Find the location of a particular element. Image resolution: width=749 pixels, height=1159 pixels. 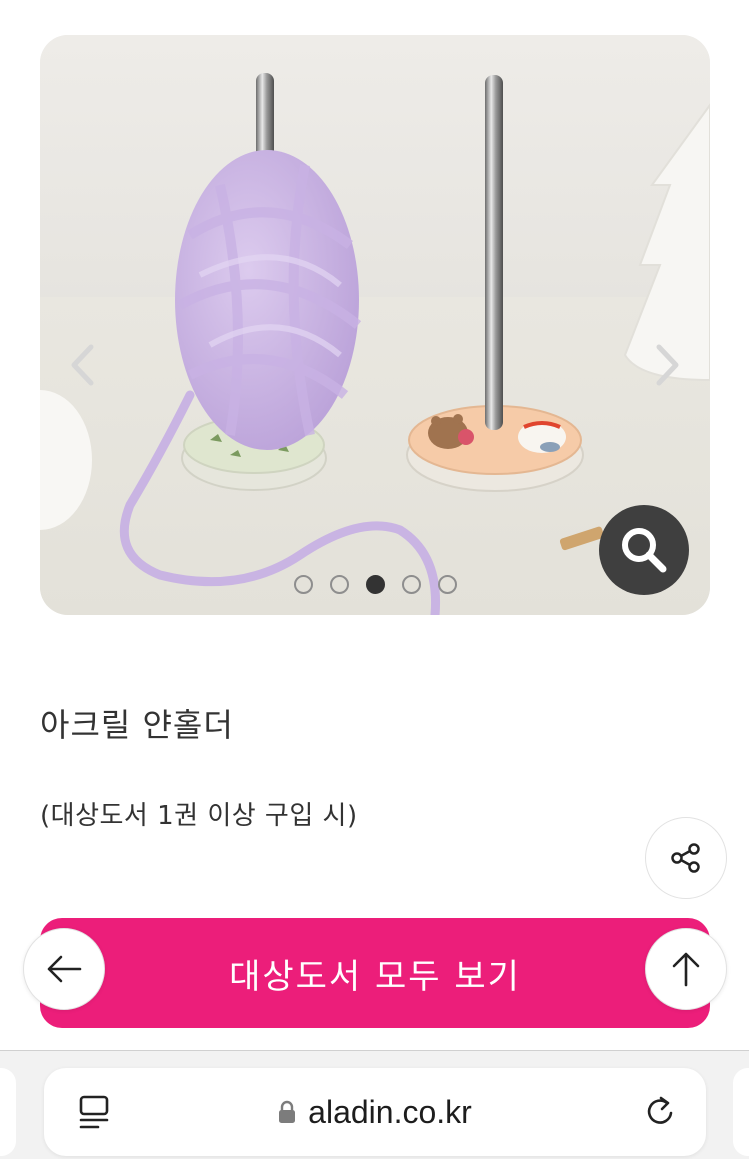

back-button is located at coordinates (64, 969).